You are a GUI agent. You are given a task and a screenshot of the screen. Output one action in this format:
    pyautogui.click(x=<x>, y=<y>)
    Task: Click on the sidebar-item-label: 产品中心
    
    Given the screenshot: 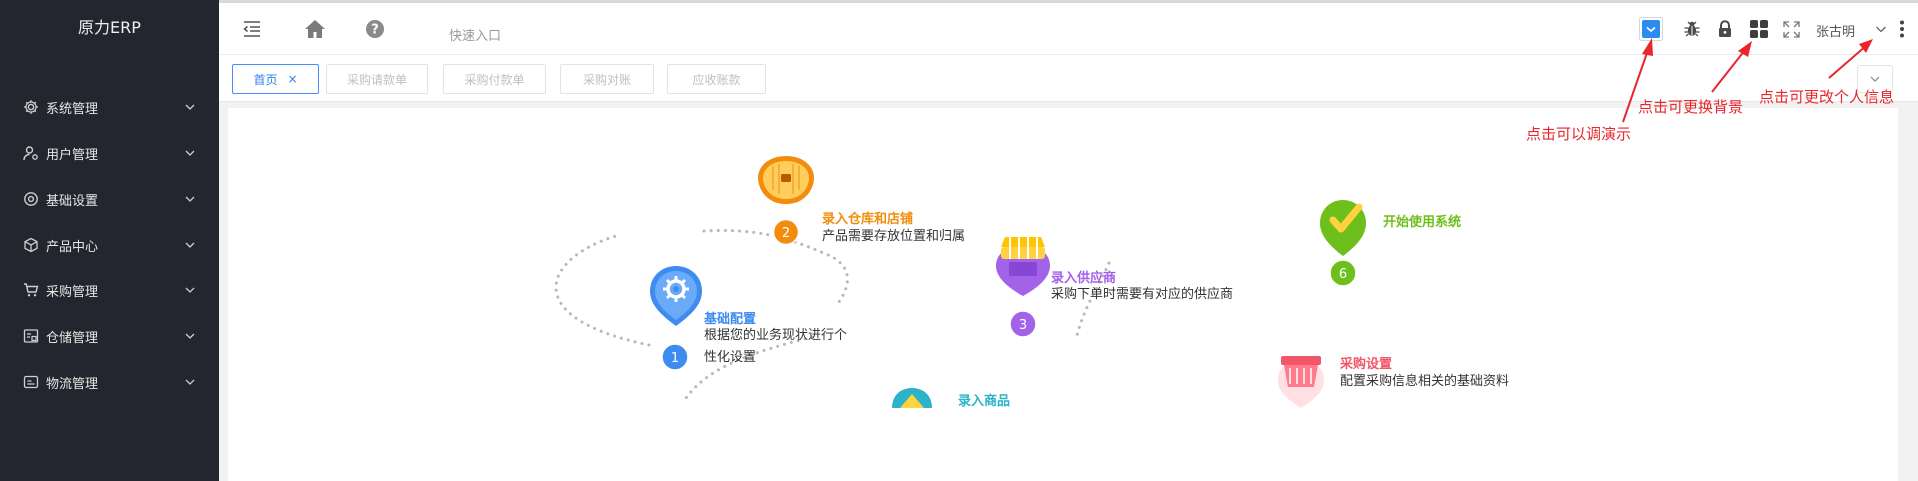 What is the action you would take?
    pyautogui.click(x=72, y=247)
    